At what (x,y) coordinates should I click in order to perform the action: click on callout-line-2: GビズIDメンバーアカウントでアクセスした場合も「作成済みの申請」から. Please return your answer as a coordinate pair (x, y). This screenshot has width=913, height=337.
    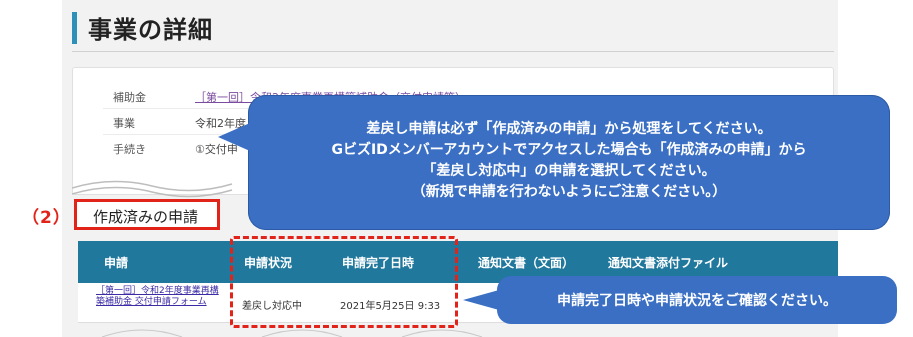
    Looking at the image, I should click on (569, 150).